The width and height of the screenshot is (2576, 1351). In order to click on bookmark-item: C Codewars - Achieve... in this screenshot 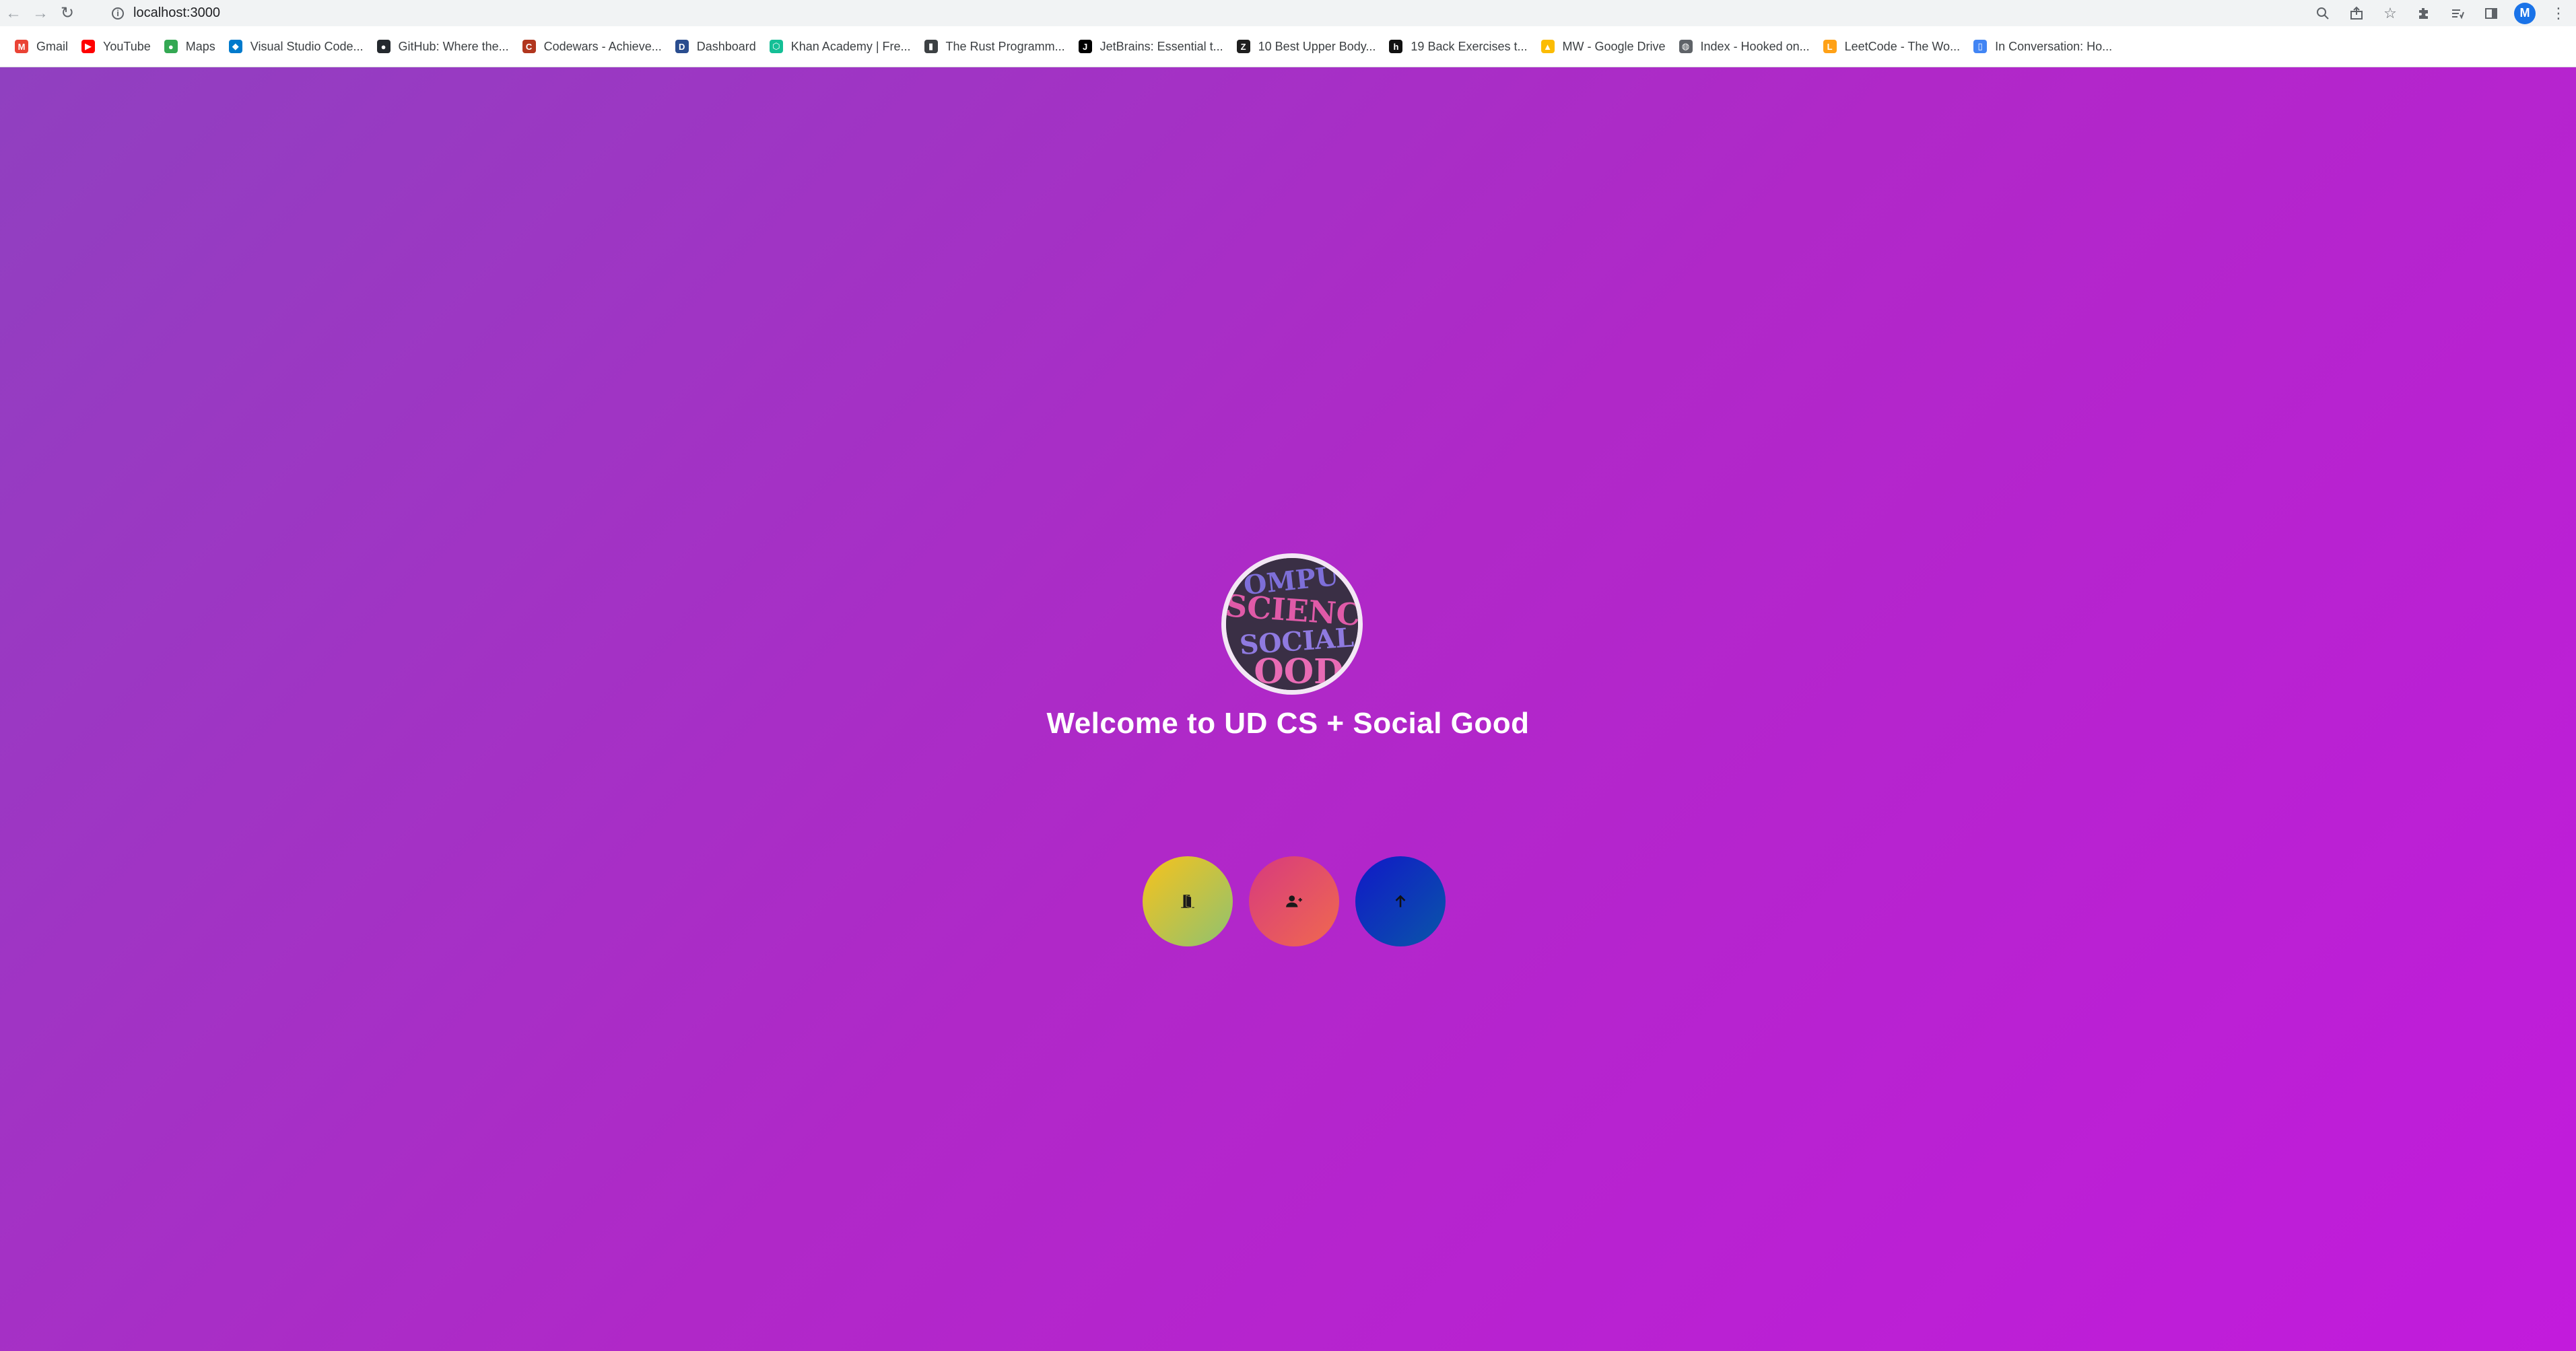, I will do `click(594, 46)`.